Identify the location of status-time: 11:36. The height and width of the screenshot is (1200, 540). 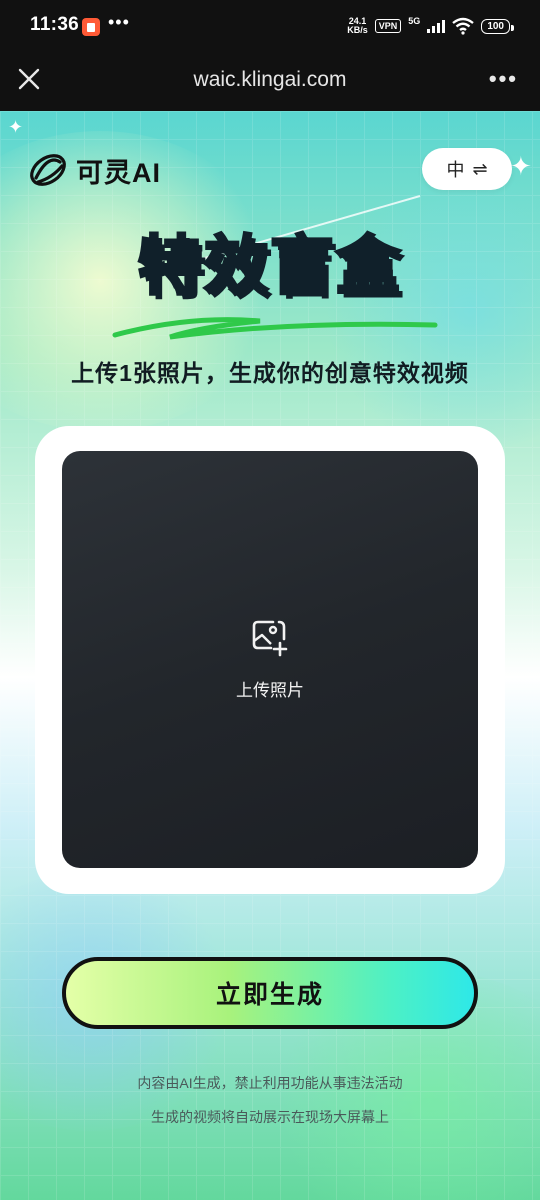
(55, 24).